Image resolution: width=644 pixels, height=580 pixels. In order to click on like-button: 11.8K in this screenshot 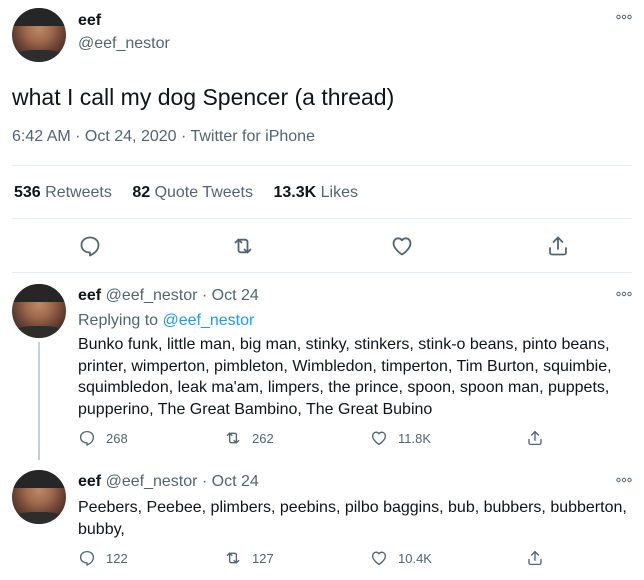, I will do `click(400, 438)`.